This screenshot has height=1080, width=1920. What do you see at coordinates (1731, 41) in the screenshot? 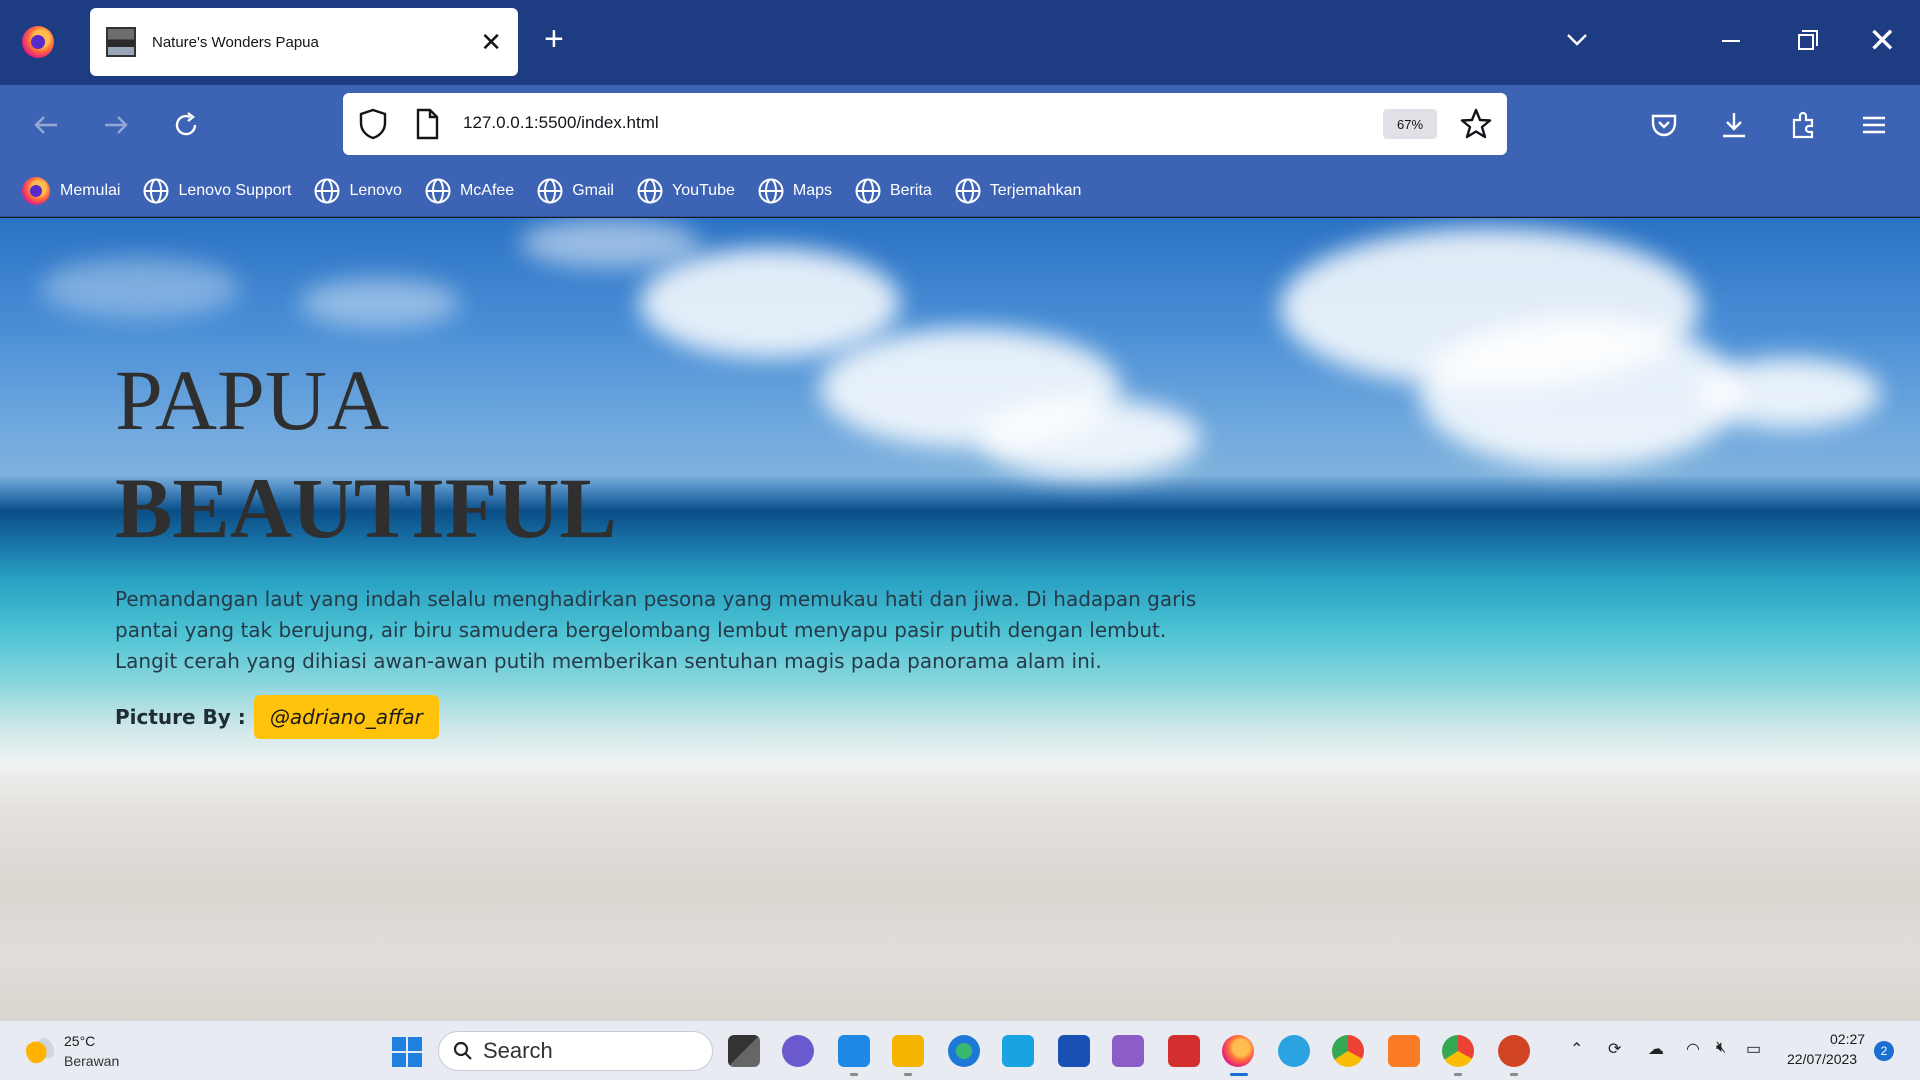
I see `minimize-icon` at bounding box center [1731, 41].